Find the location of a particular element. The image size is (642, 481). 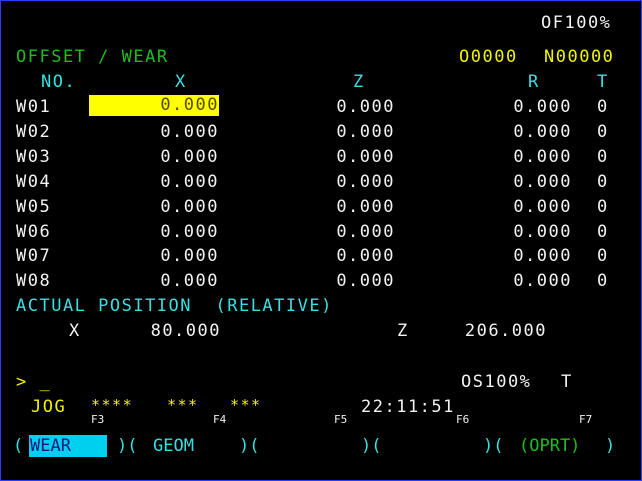

softkey-oprt: (OPRT) is located at coordinates (549, 446).